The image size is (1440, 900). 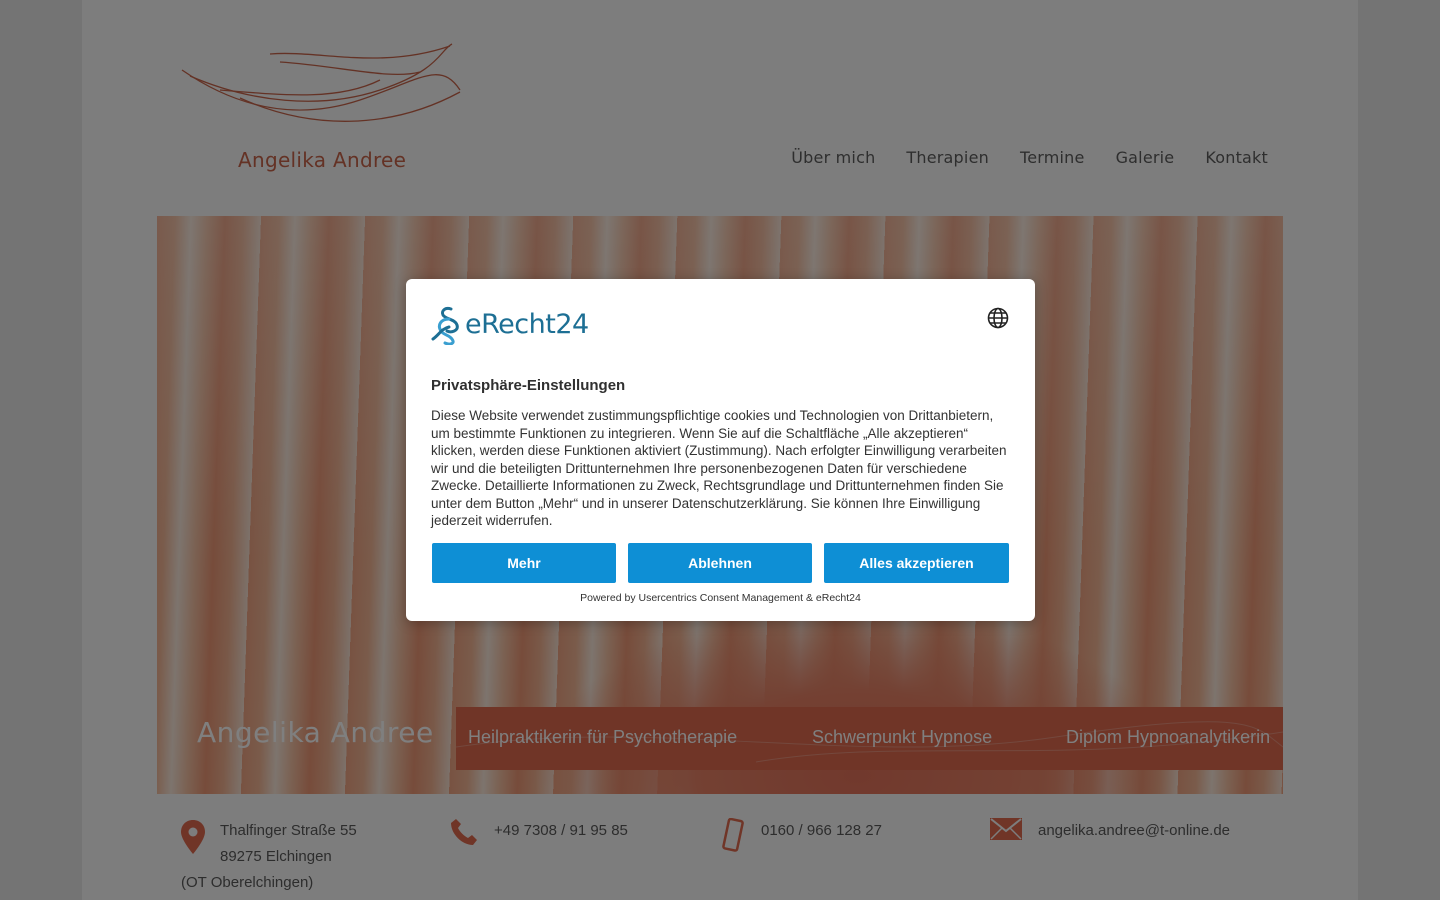 I want to click on language-globe-icon, so click(x=998, y=318).